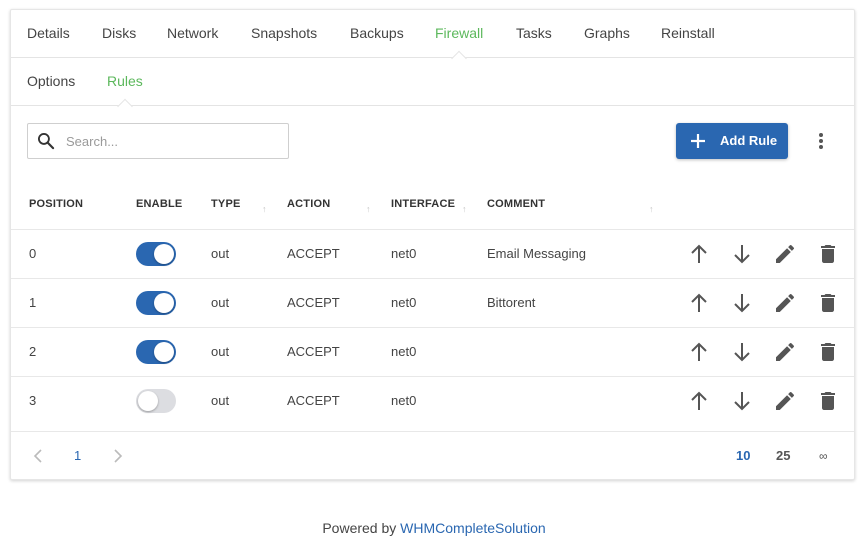  I want to click on search-icon, so click(46, 141).